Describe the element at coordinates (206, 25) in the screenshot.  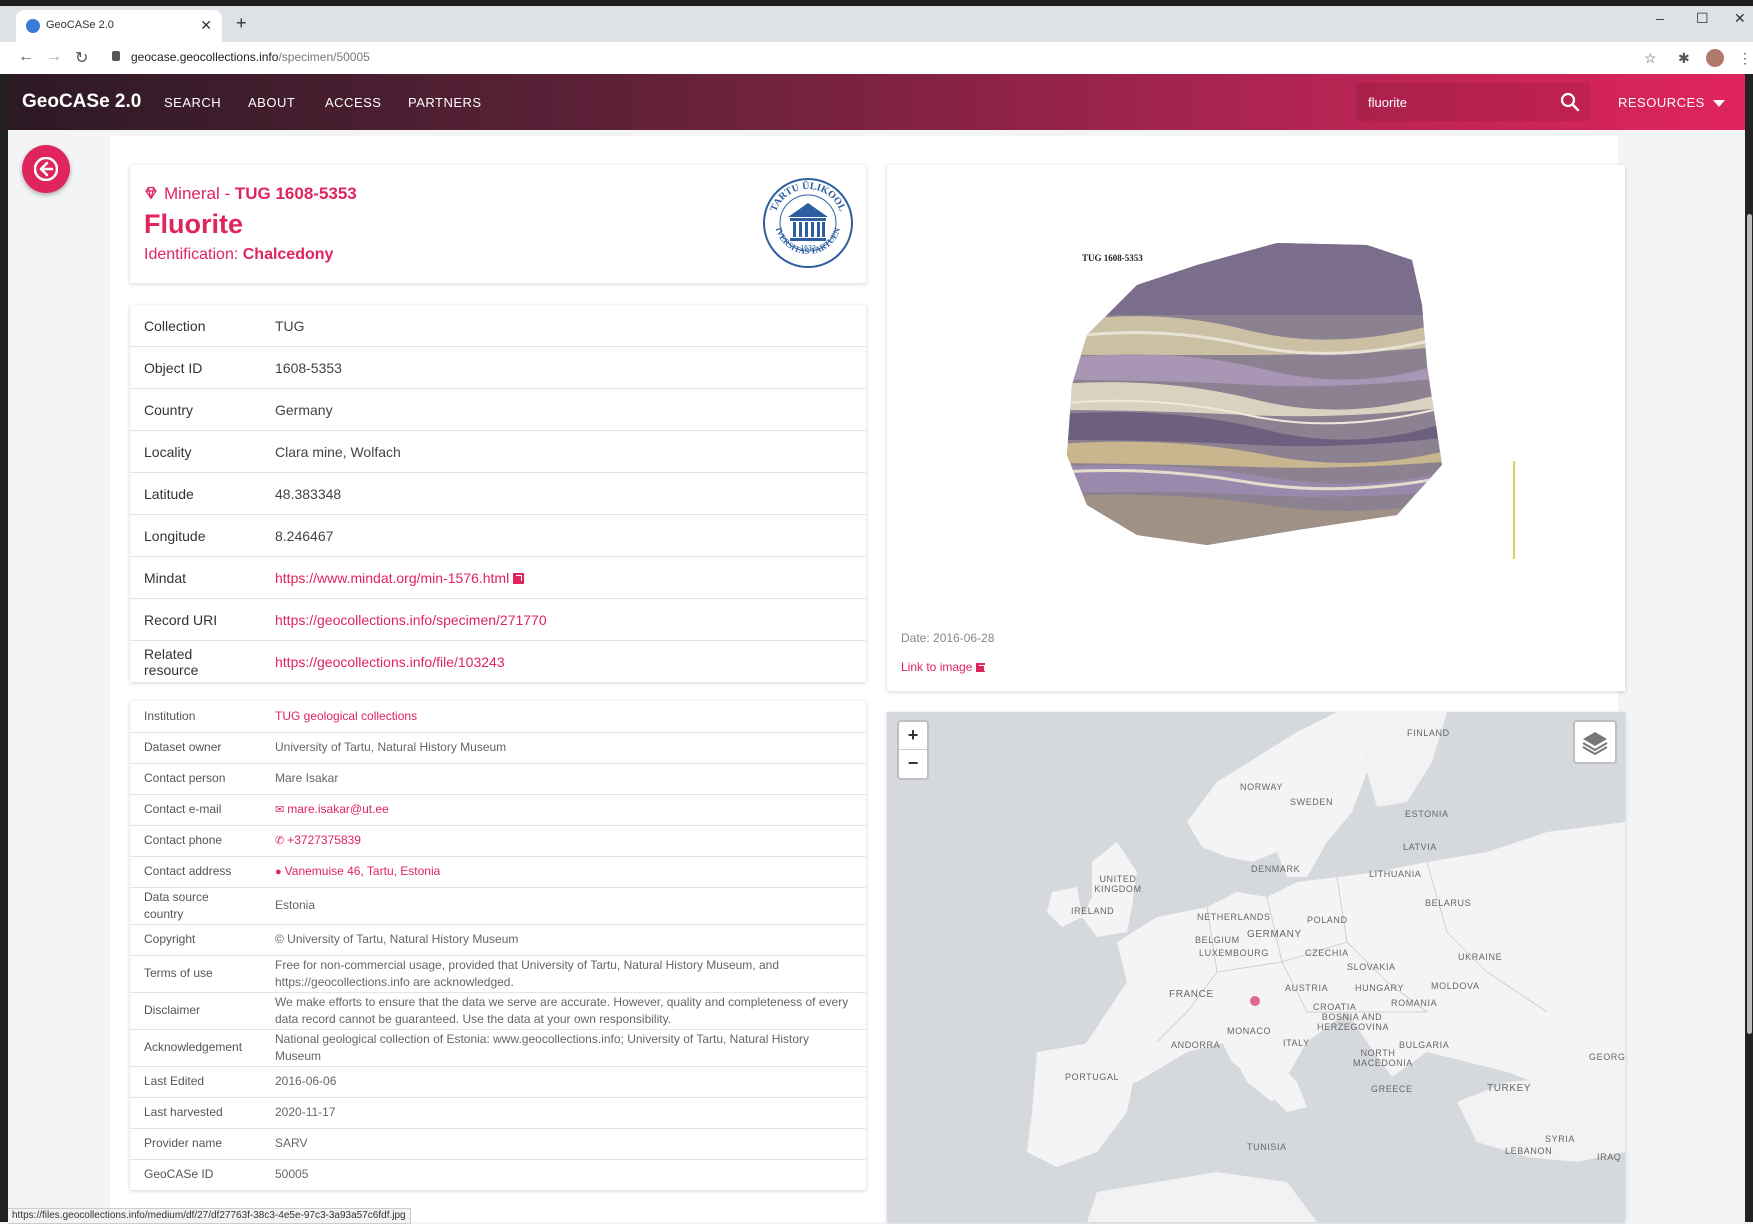
I see `close-tab-icon: ✕` at that location.